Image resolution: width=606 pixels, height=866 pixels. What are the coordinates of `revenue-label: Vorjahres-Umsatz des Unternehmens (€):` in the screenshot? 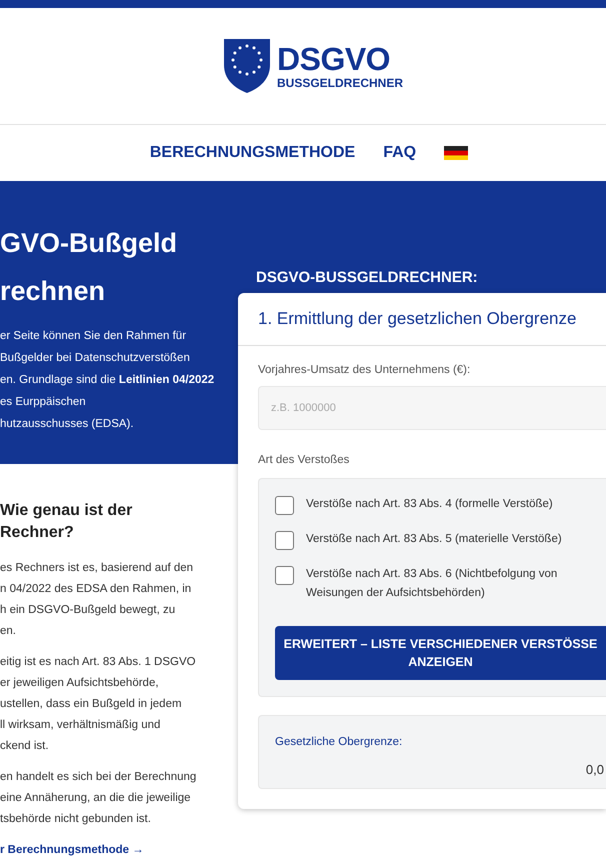 It's located at (365, 370).